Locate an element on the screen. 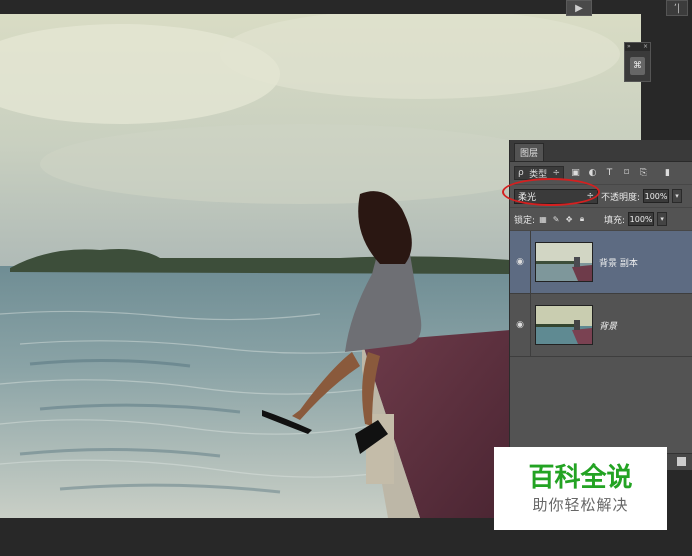 This screenshot has width=692, height=556. tab-layers: 图层 is located at coordinates (529, 152).